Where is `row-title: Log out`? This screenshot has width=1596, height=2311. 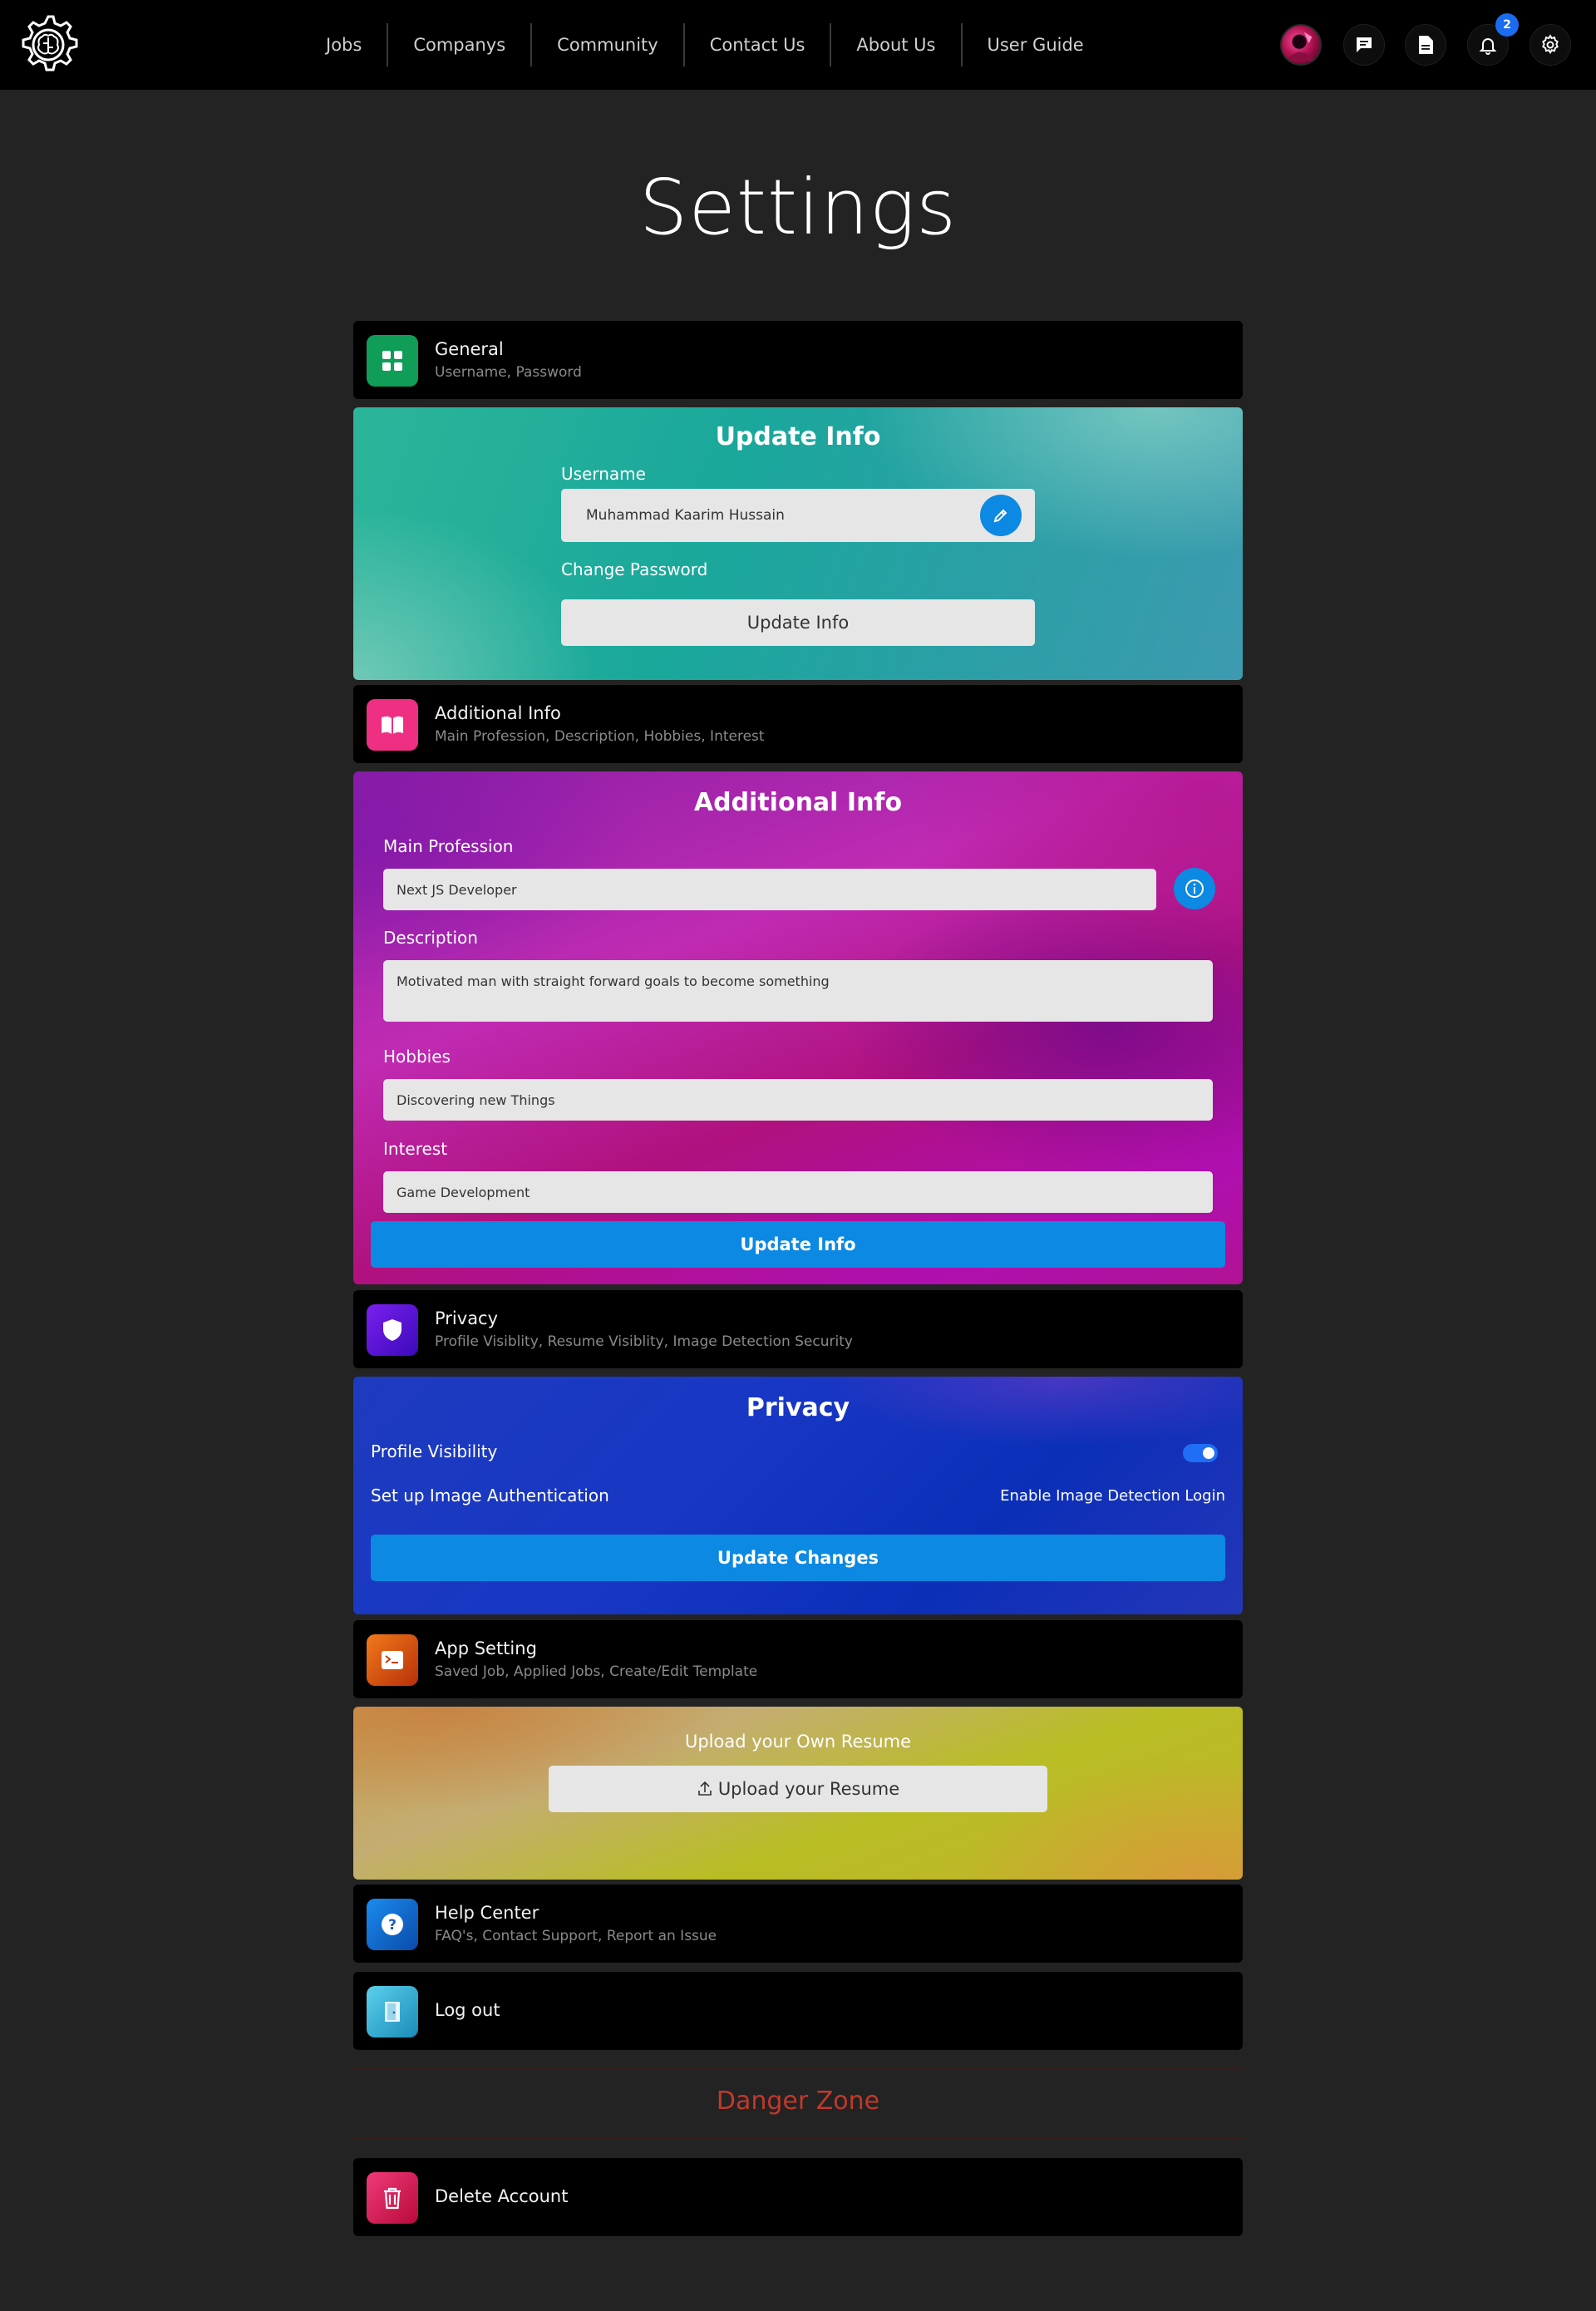
row-title: Log out is located at coordinates (467, 2010).